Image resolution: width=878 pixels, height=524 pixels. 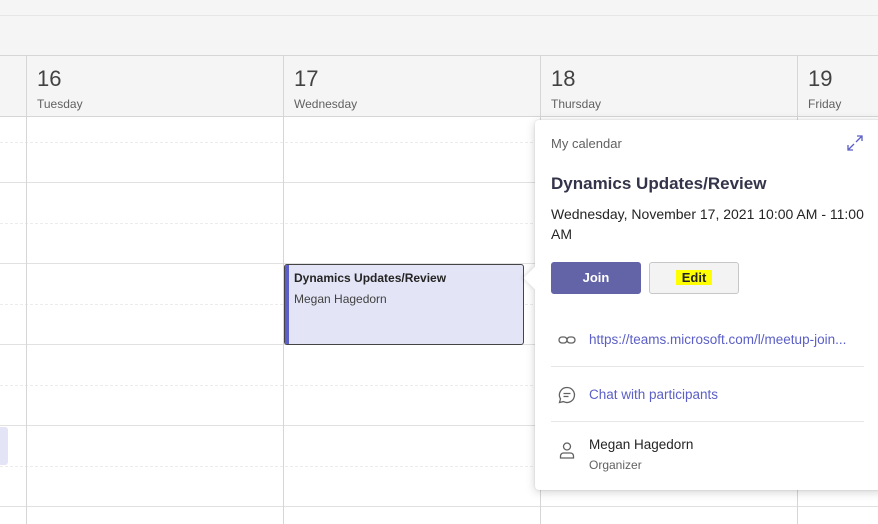 What do you see at coordinates (659, 183) in the screenshot?
I see `popup-title: Dynamics Updates/Review` at bounding box center [659, 183].